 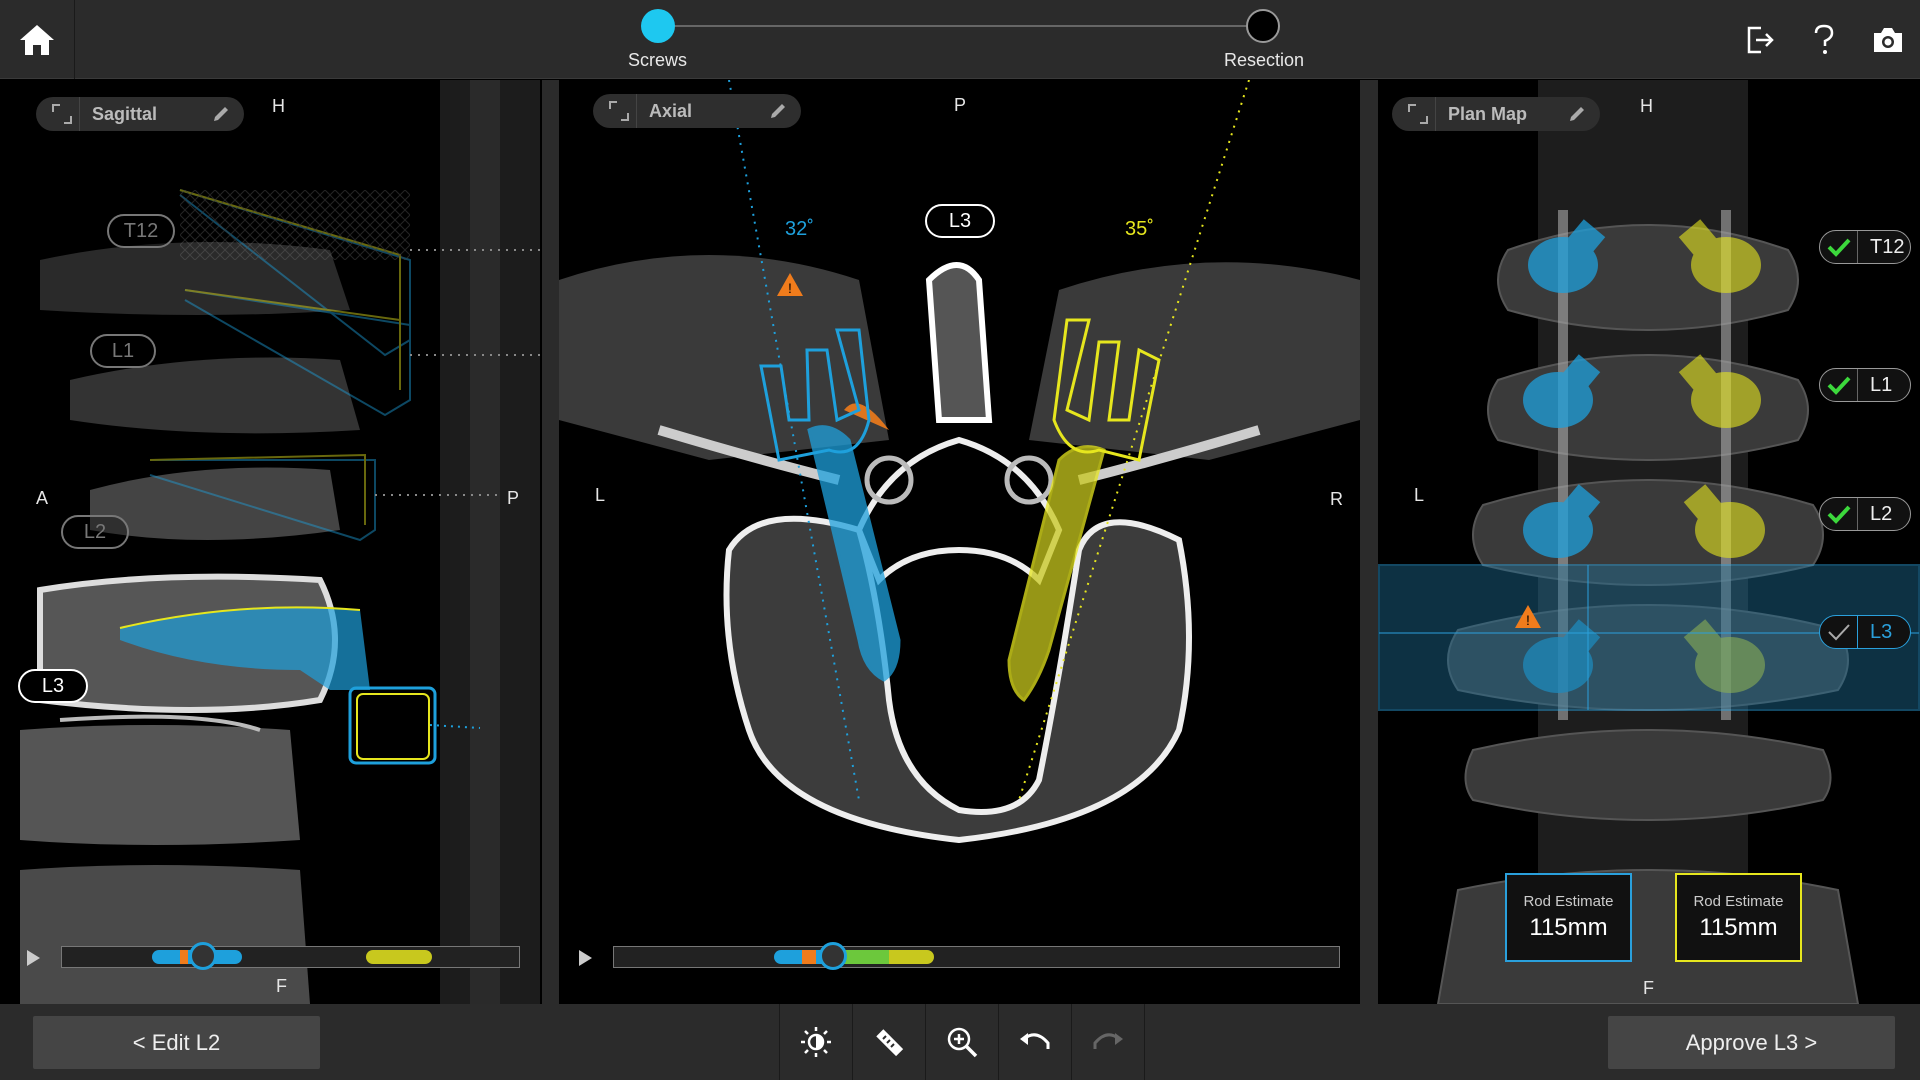 I want to click on sagittal-view-header: Sagittal, so click(x=140, y=114).